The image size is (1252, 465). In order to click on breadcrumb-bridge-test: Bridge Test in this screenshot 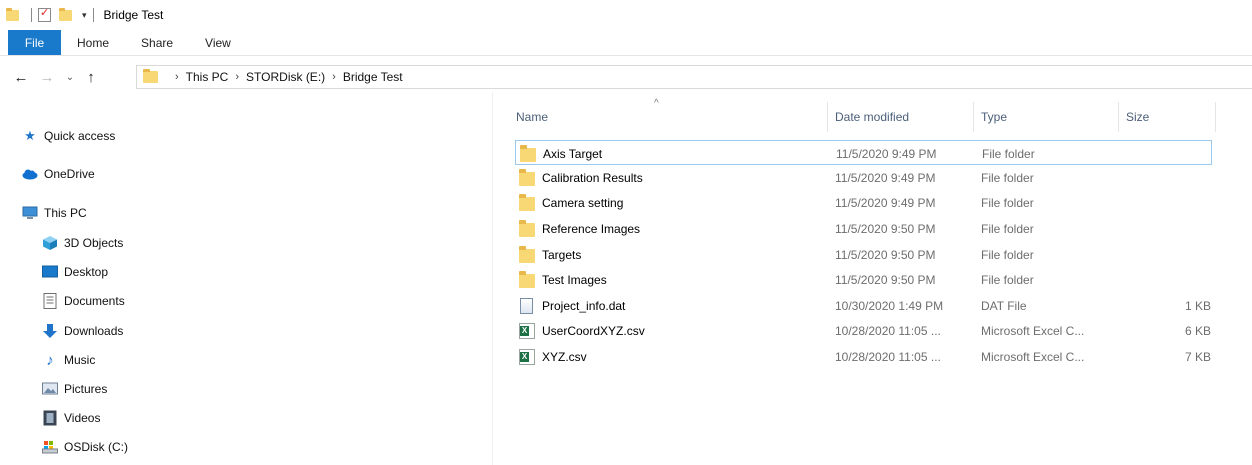, I will do `click(373, 77)`.